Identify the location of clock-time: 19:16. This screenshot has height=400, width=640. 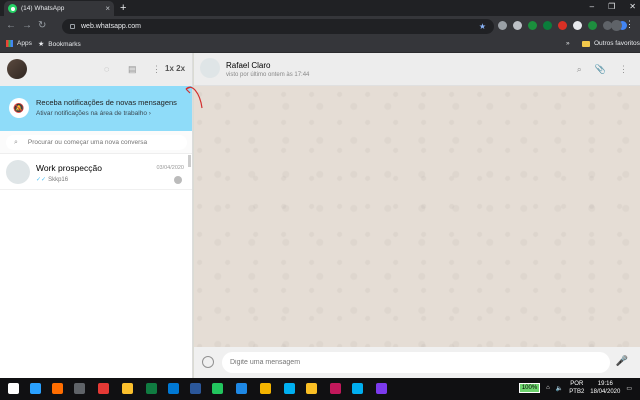
(605, 384).